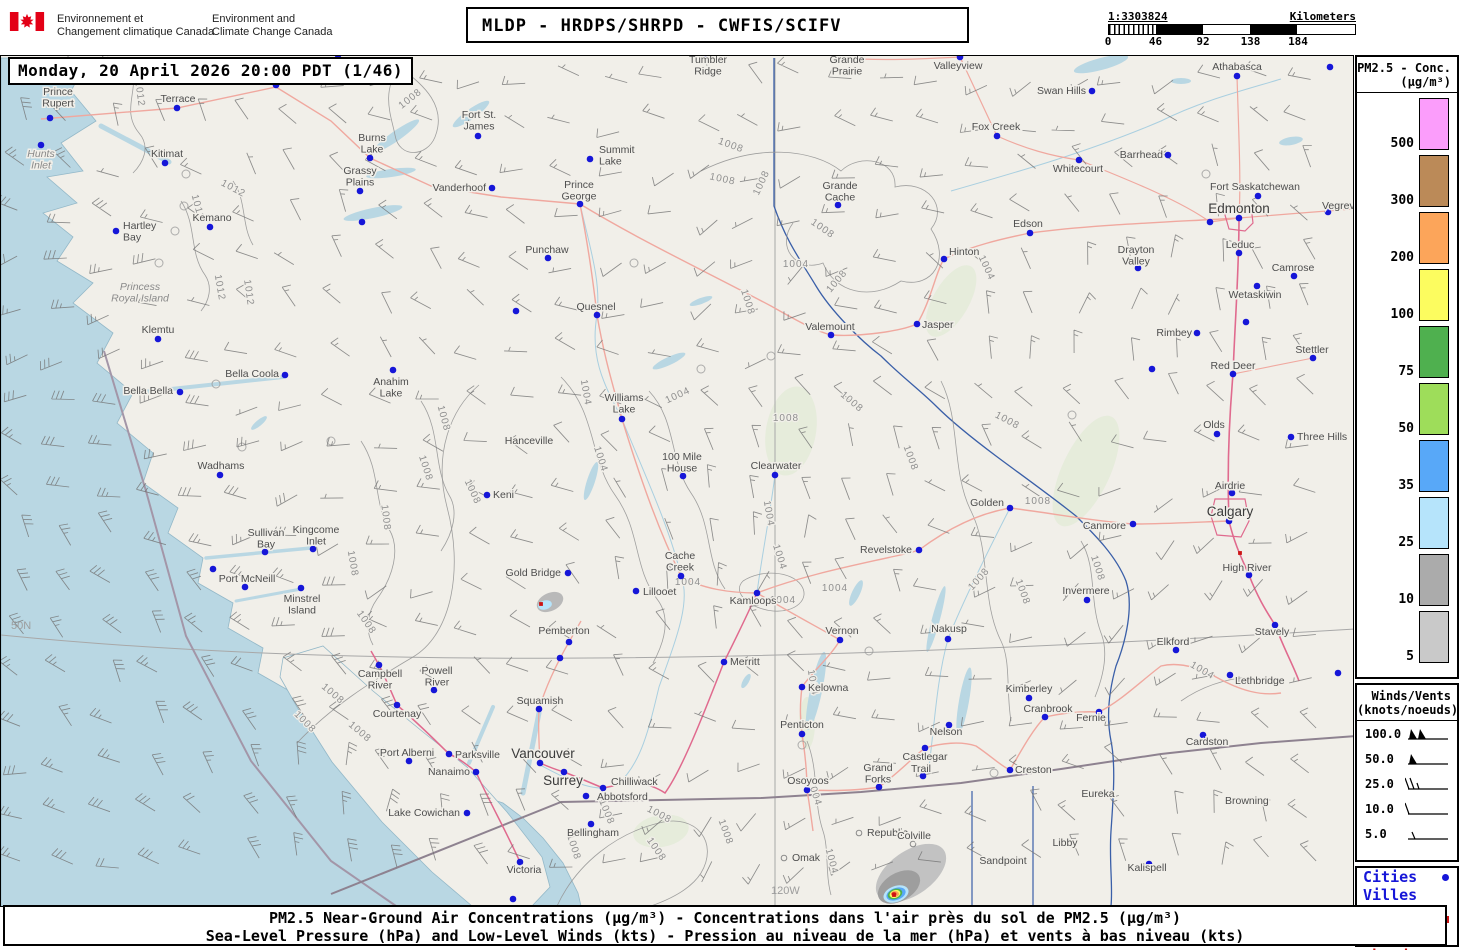  I want to click on city-label: Kitimat, so click(167, 154).